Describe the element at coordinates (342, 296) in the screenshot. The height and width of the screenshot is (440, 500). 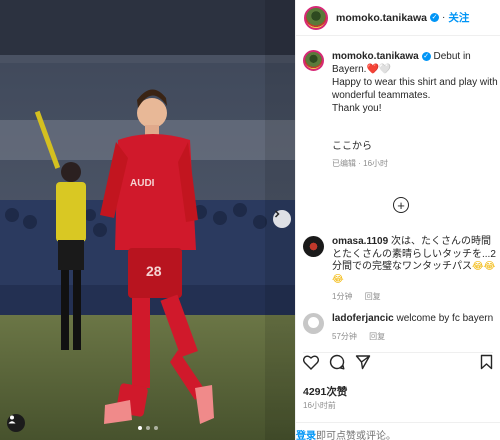
I see `comment-time: 1分钟` at that location.